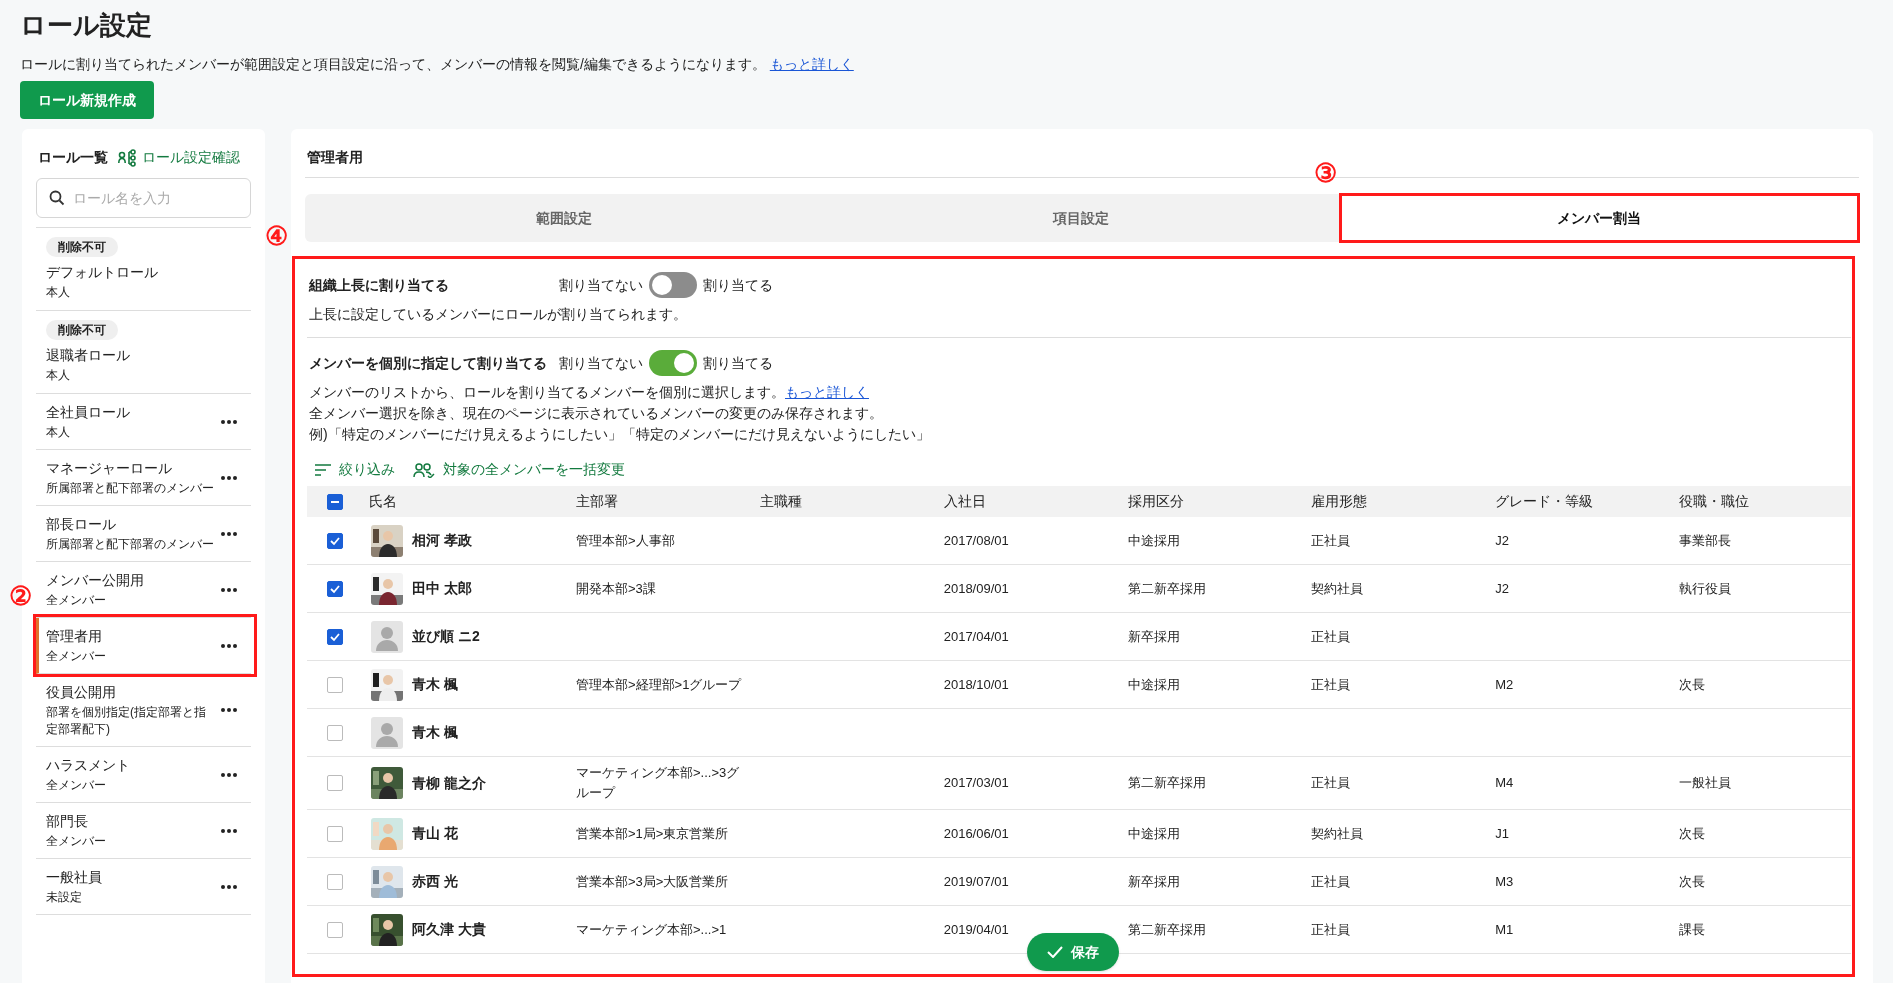 The image size is (1893, 983). I want to click on role-name: 管理者用, so click(74, 636).